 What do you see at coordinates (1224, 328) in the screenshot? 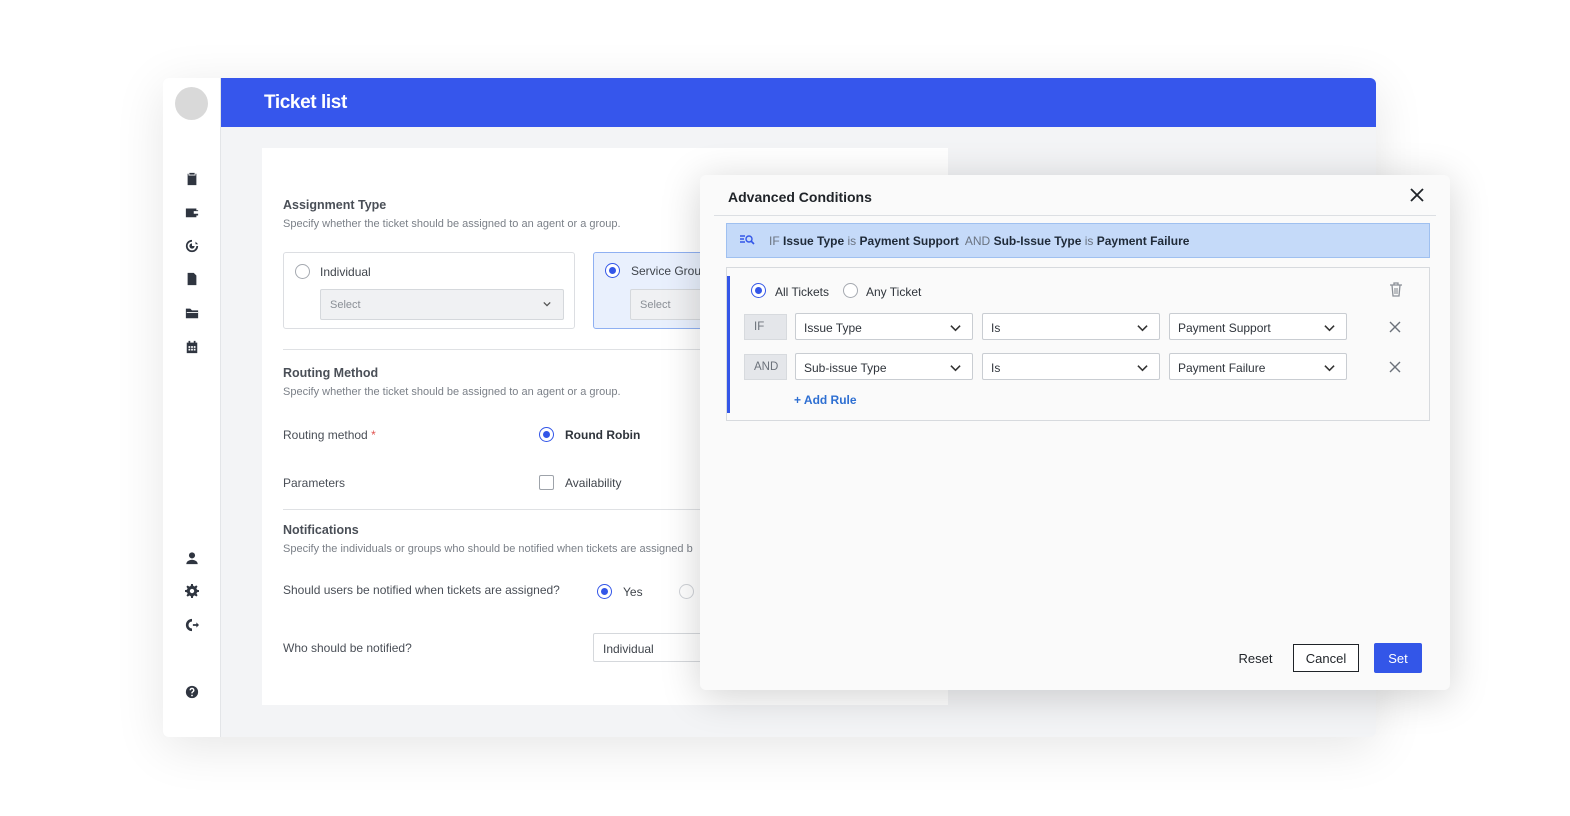
I see `rule-1-value: Payment Support` at bounding box center [1224, 328].